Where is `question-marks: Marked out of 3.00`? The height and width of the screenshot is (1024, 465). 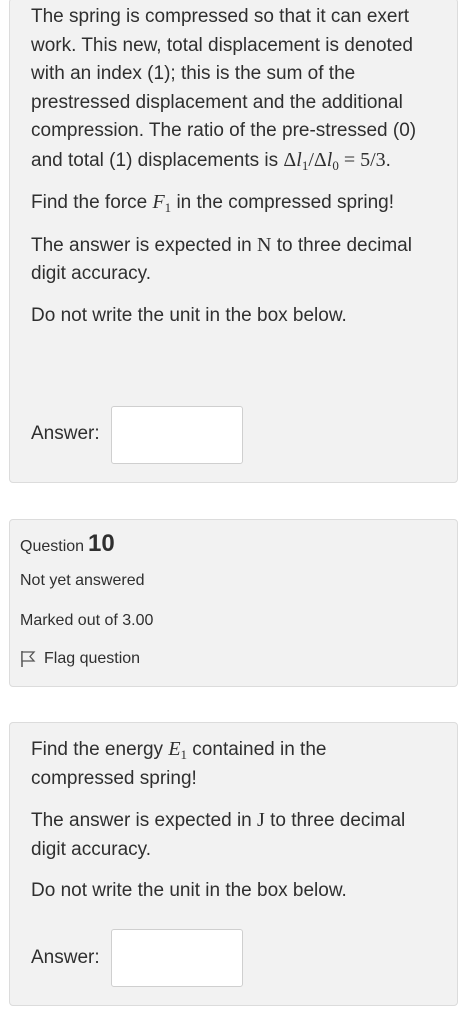
question-marks: Marked out of 3.00 is located at coordinates (87, 620).